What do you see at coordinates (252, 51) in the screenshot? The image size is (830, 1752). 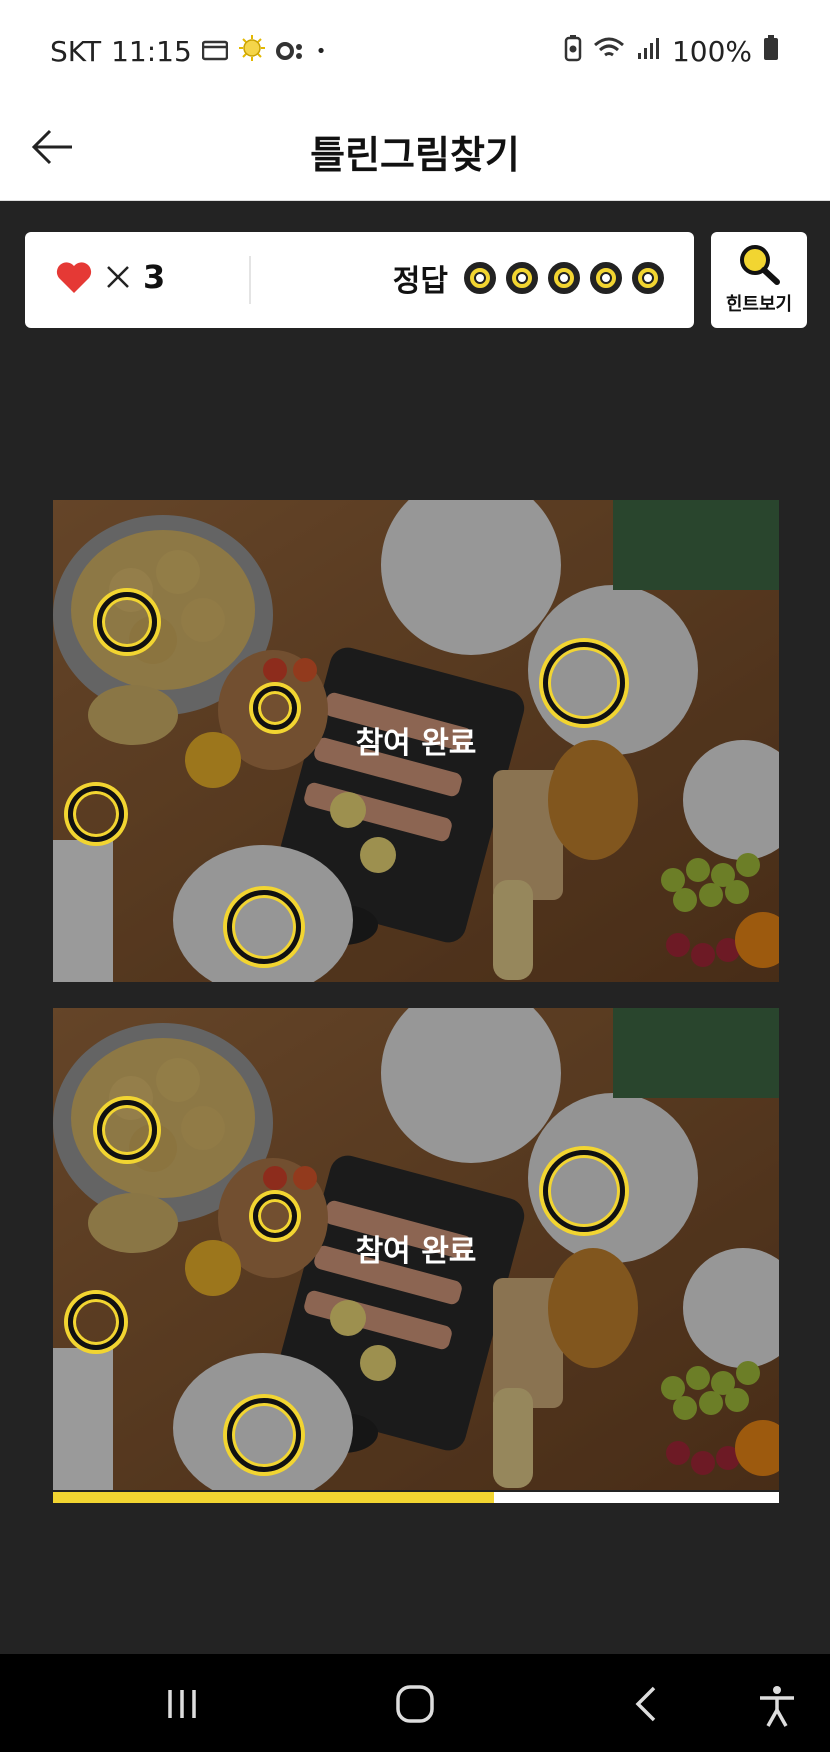 I see `sun-icon` at bounding box center [252, 51].